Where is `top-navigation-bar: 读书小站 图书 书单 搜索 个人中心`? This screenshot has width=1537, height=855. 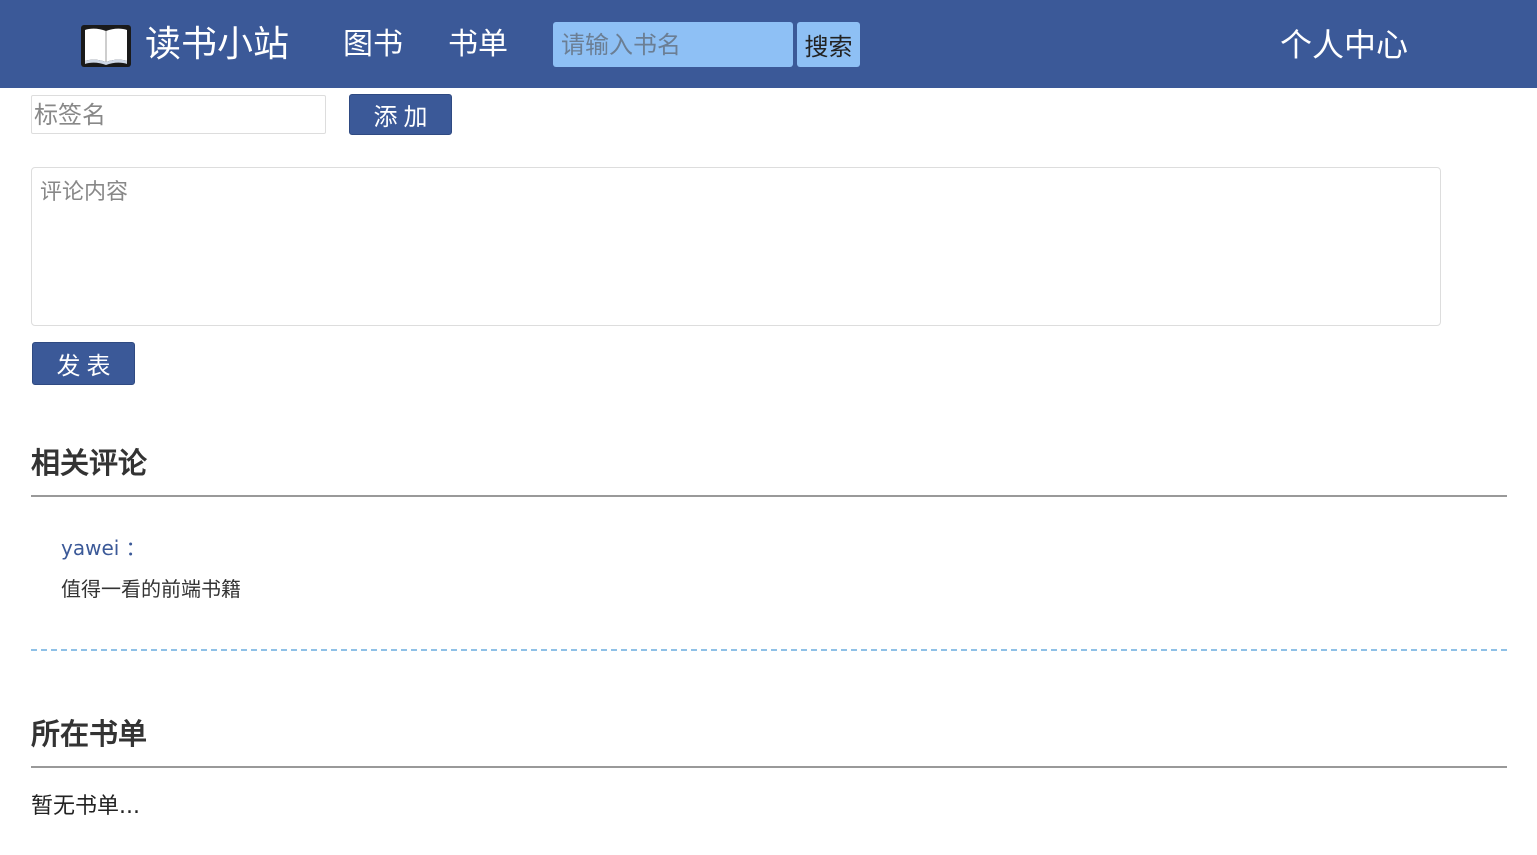
top-navigation-bar: 读书小站 图书 书单 搜索 个人中心 is located at coordinates (768, 44).